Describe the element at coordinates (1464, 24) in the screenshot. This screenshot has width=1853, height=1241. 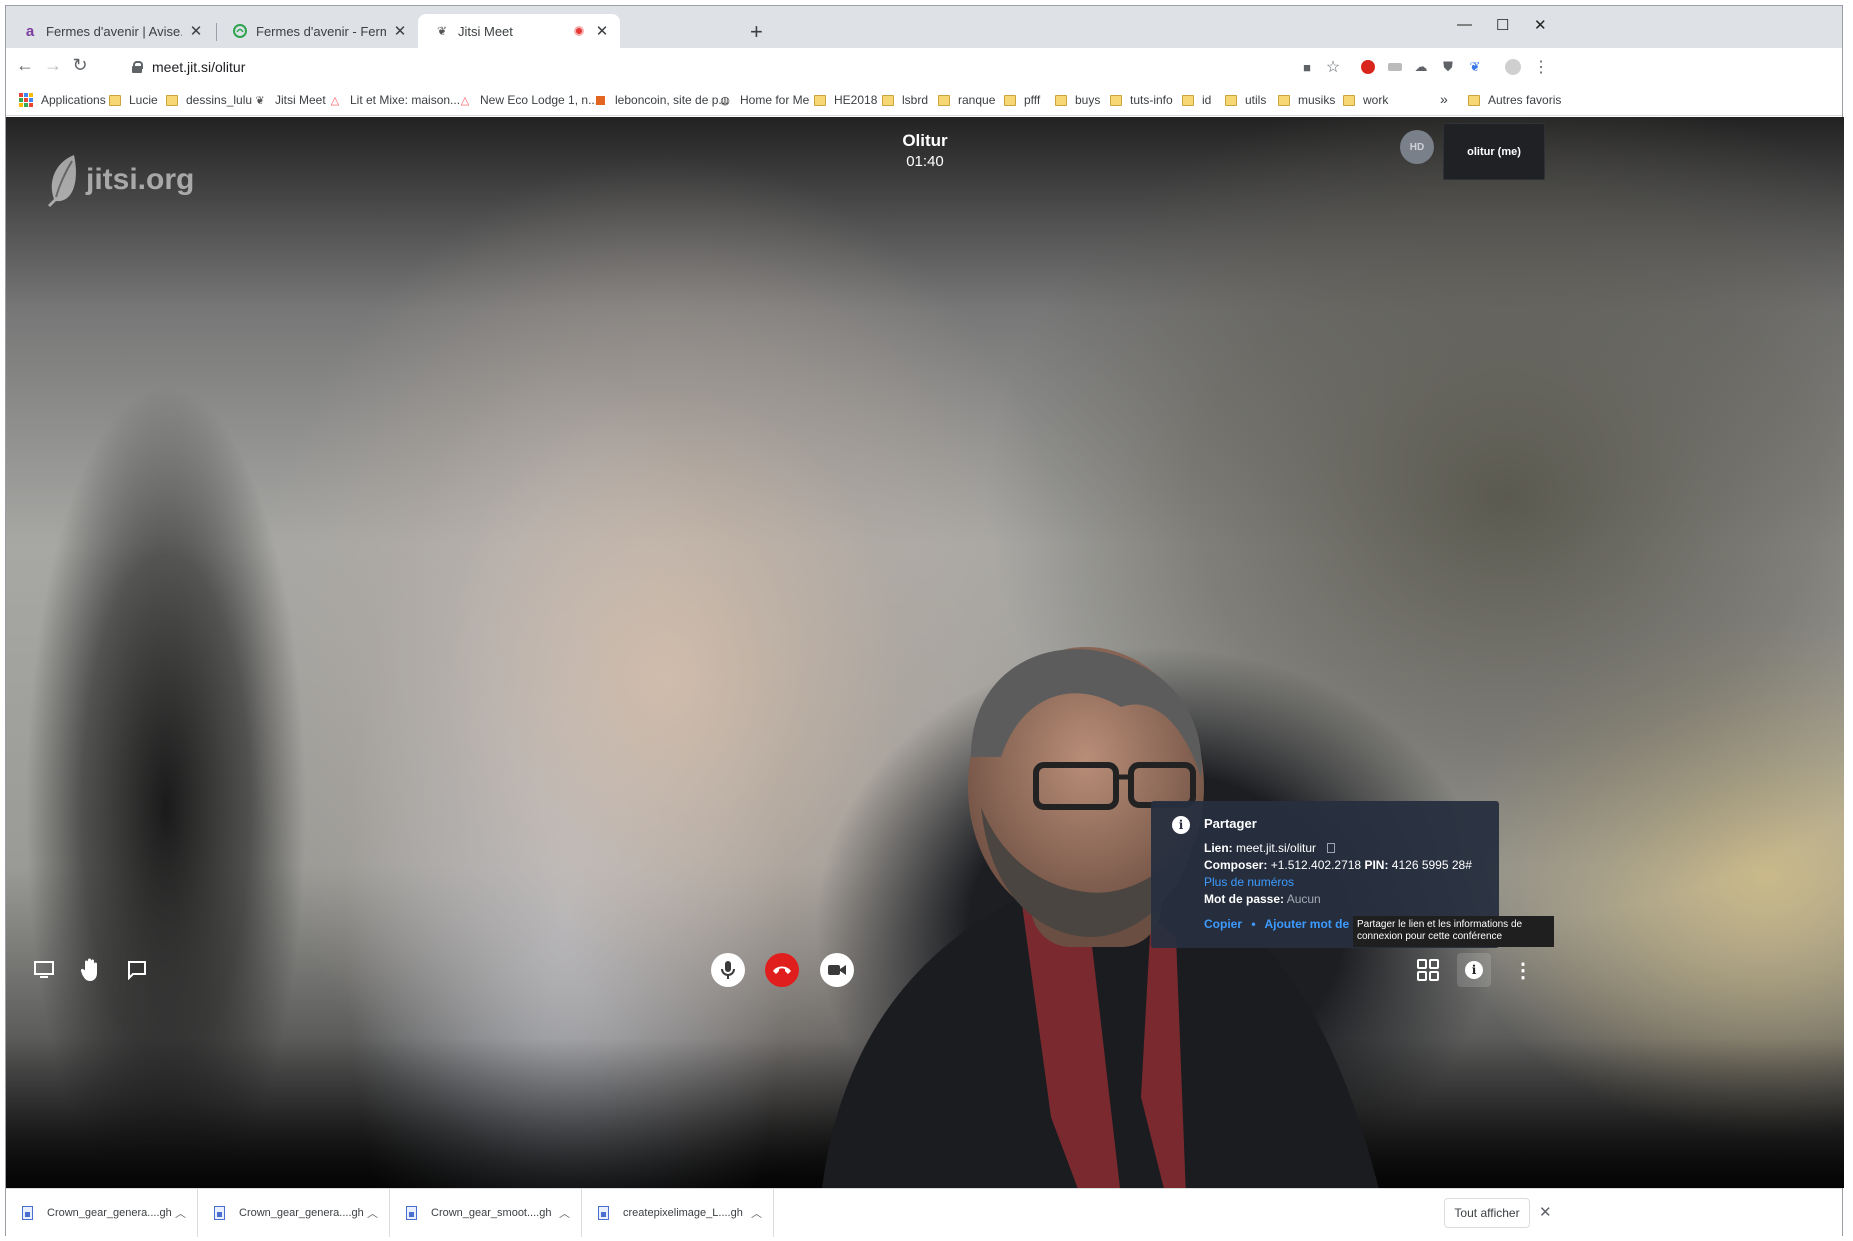
I see `minimize-button: —` at that location.